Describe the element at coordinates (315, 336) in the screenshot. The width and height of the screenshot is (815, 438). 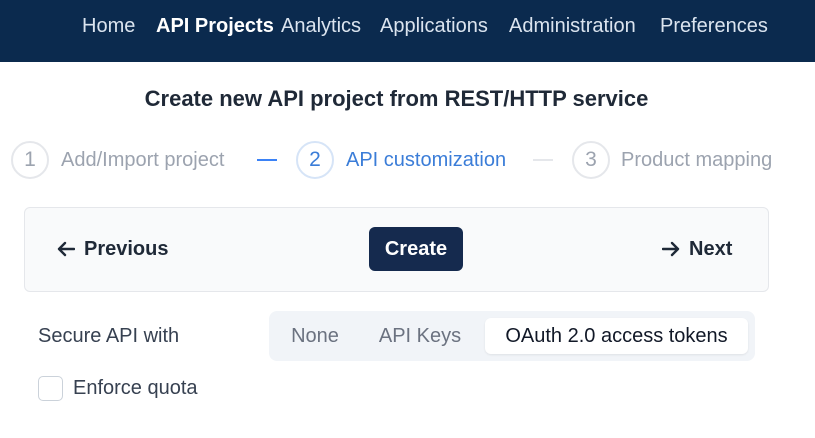
I see `security-option-none: None` at that location.